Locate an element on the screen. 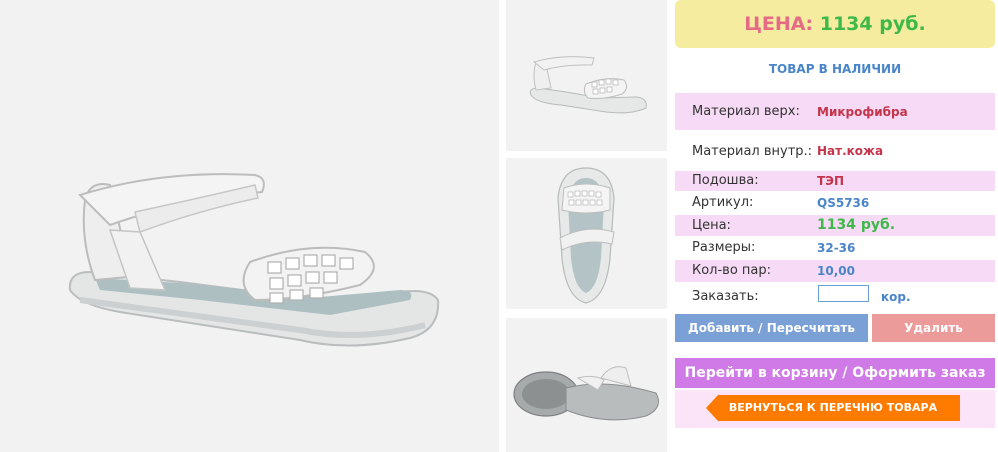 The width and height of the screenshot is (998, 452). spec-row-article: Артикул: QS5736 is located at coordinates (835, 203).